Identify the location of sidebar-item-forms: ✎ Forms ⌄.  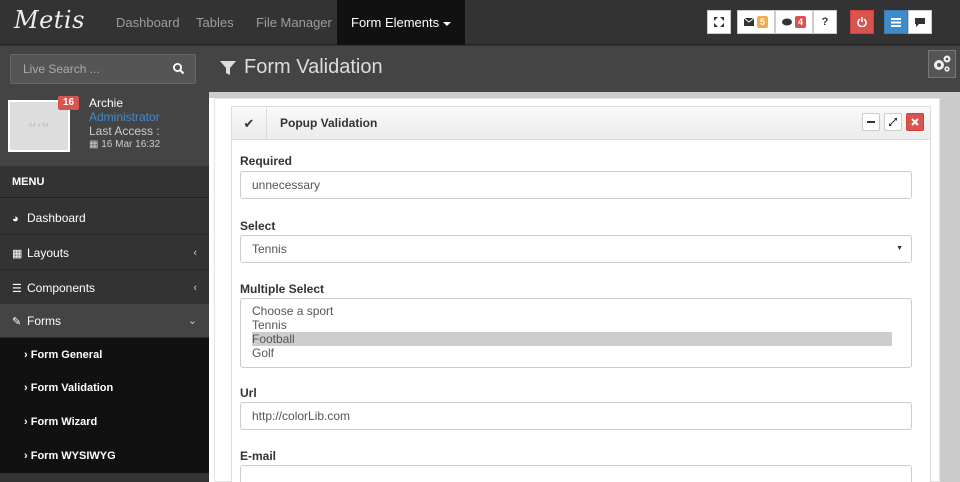
(104, 321).